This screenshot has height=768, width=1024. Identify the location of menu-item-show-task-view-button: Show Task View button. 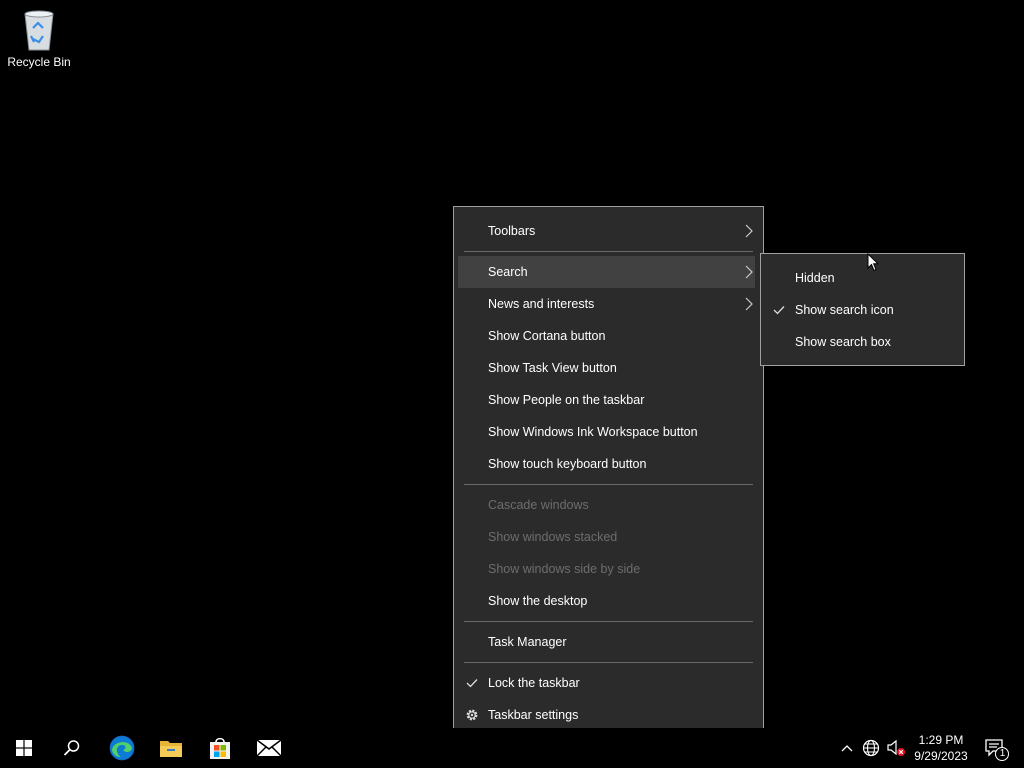
(608, 368).